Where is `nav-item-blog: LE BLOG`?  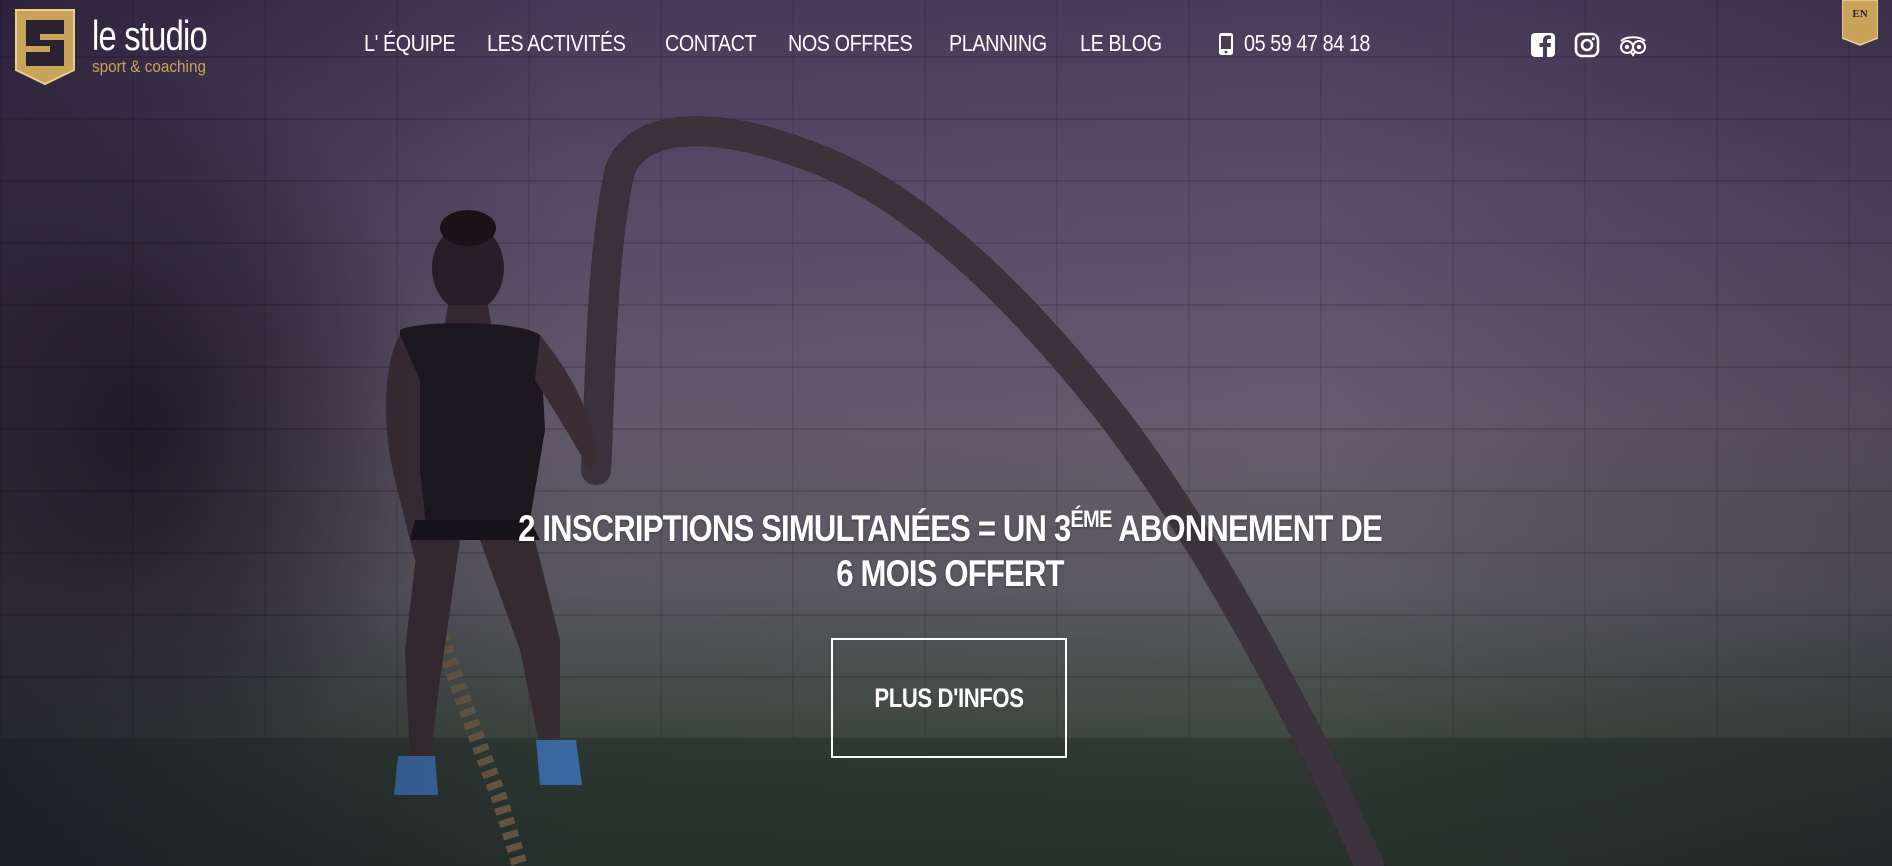 nav-item-blog: LE BLOG is located at coordinates (1121, 45).